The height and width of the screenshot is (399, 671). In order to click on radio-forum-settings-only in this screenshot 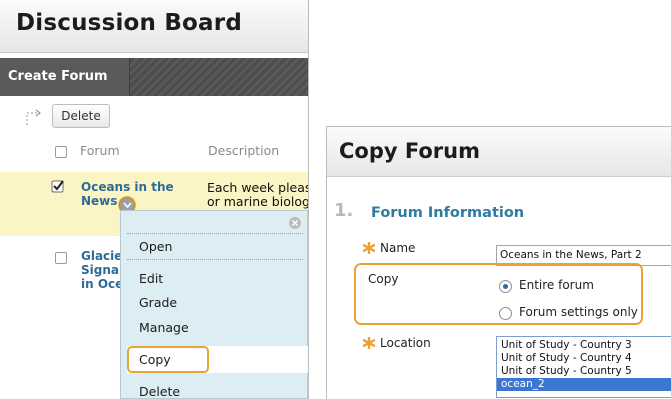, I will do `click(505, 313)`.